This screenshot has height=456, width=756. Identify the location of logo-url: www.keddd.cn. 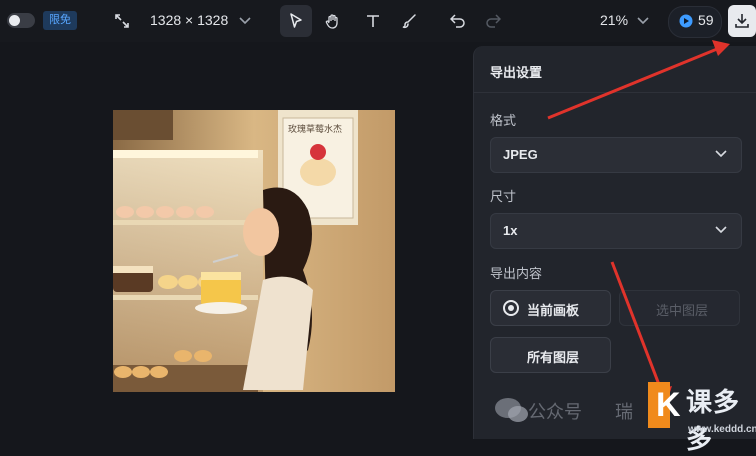
(722, 429).